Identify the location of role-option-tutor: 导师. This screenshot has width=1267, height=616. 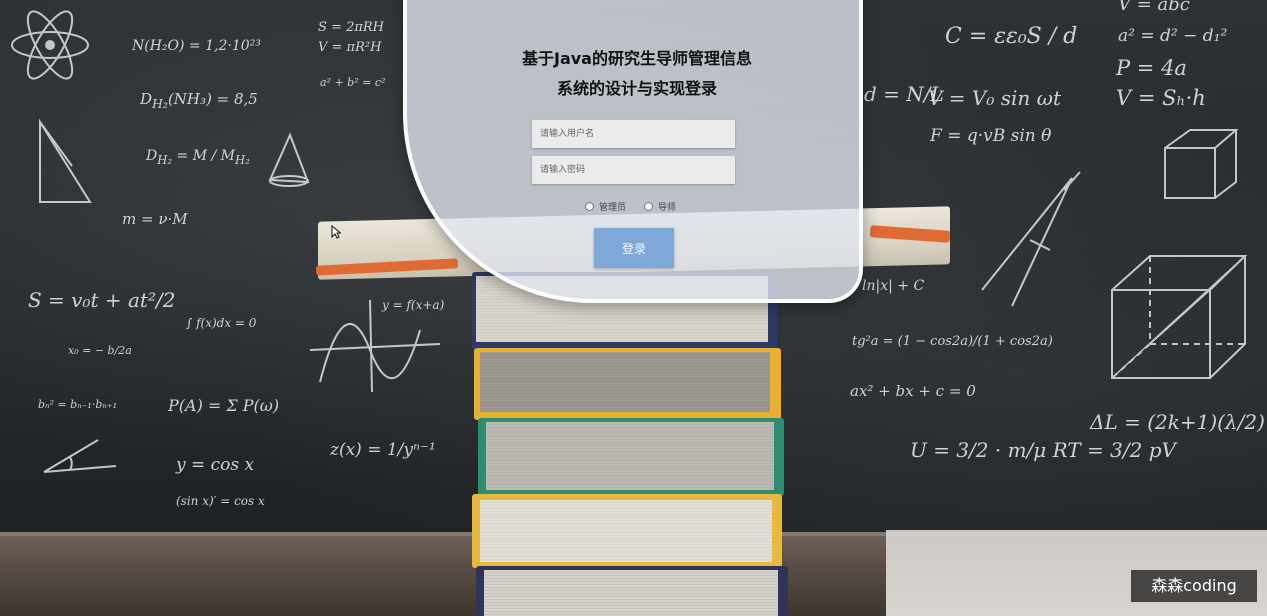
(660, 206).